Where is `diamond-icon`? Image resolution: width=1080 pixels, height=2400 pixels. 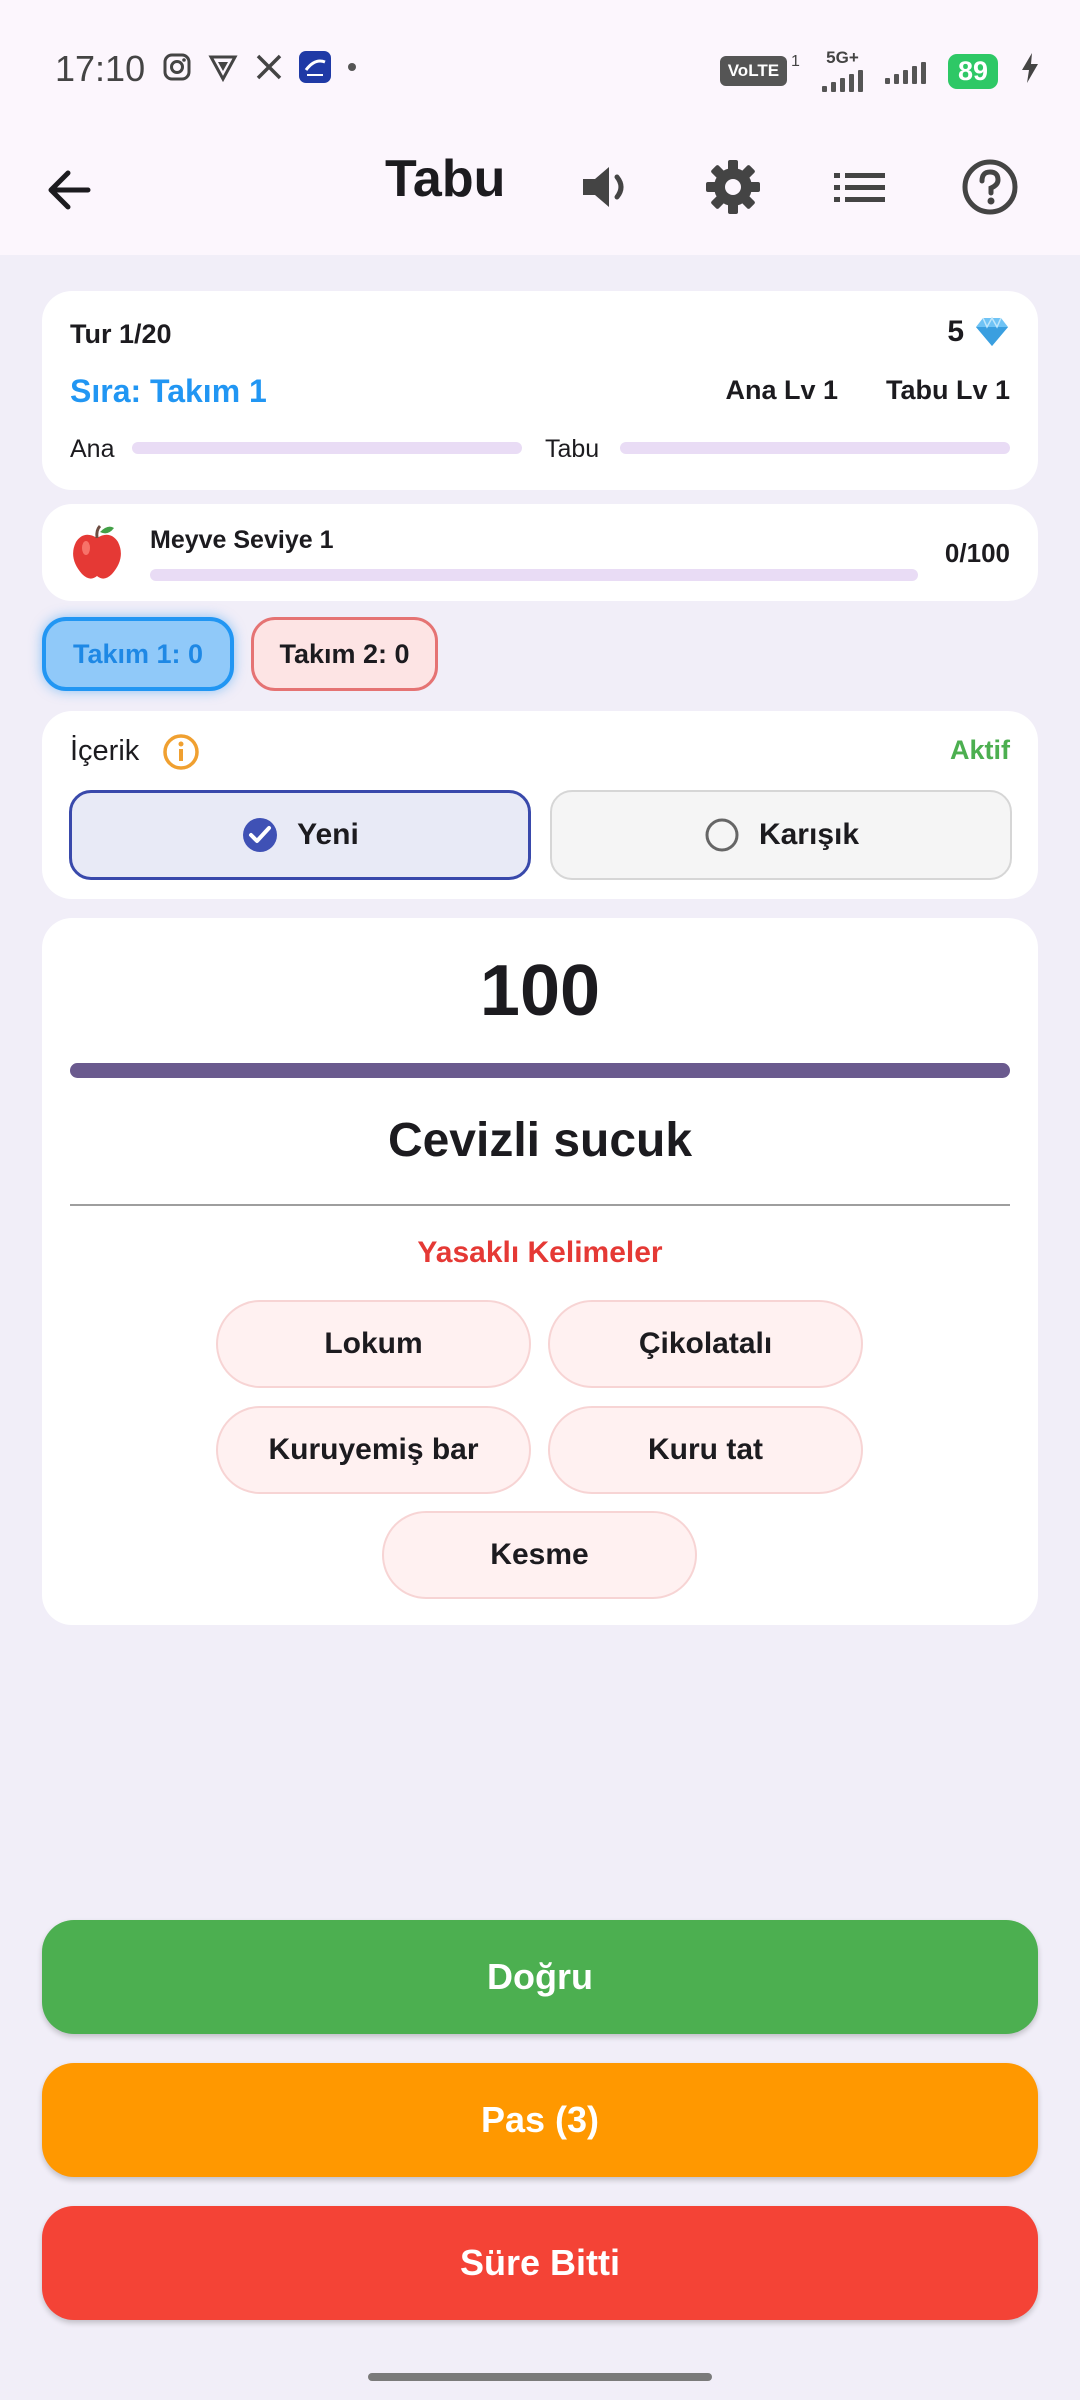
diamond-icon is located at coordinates (992, 331).